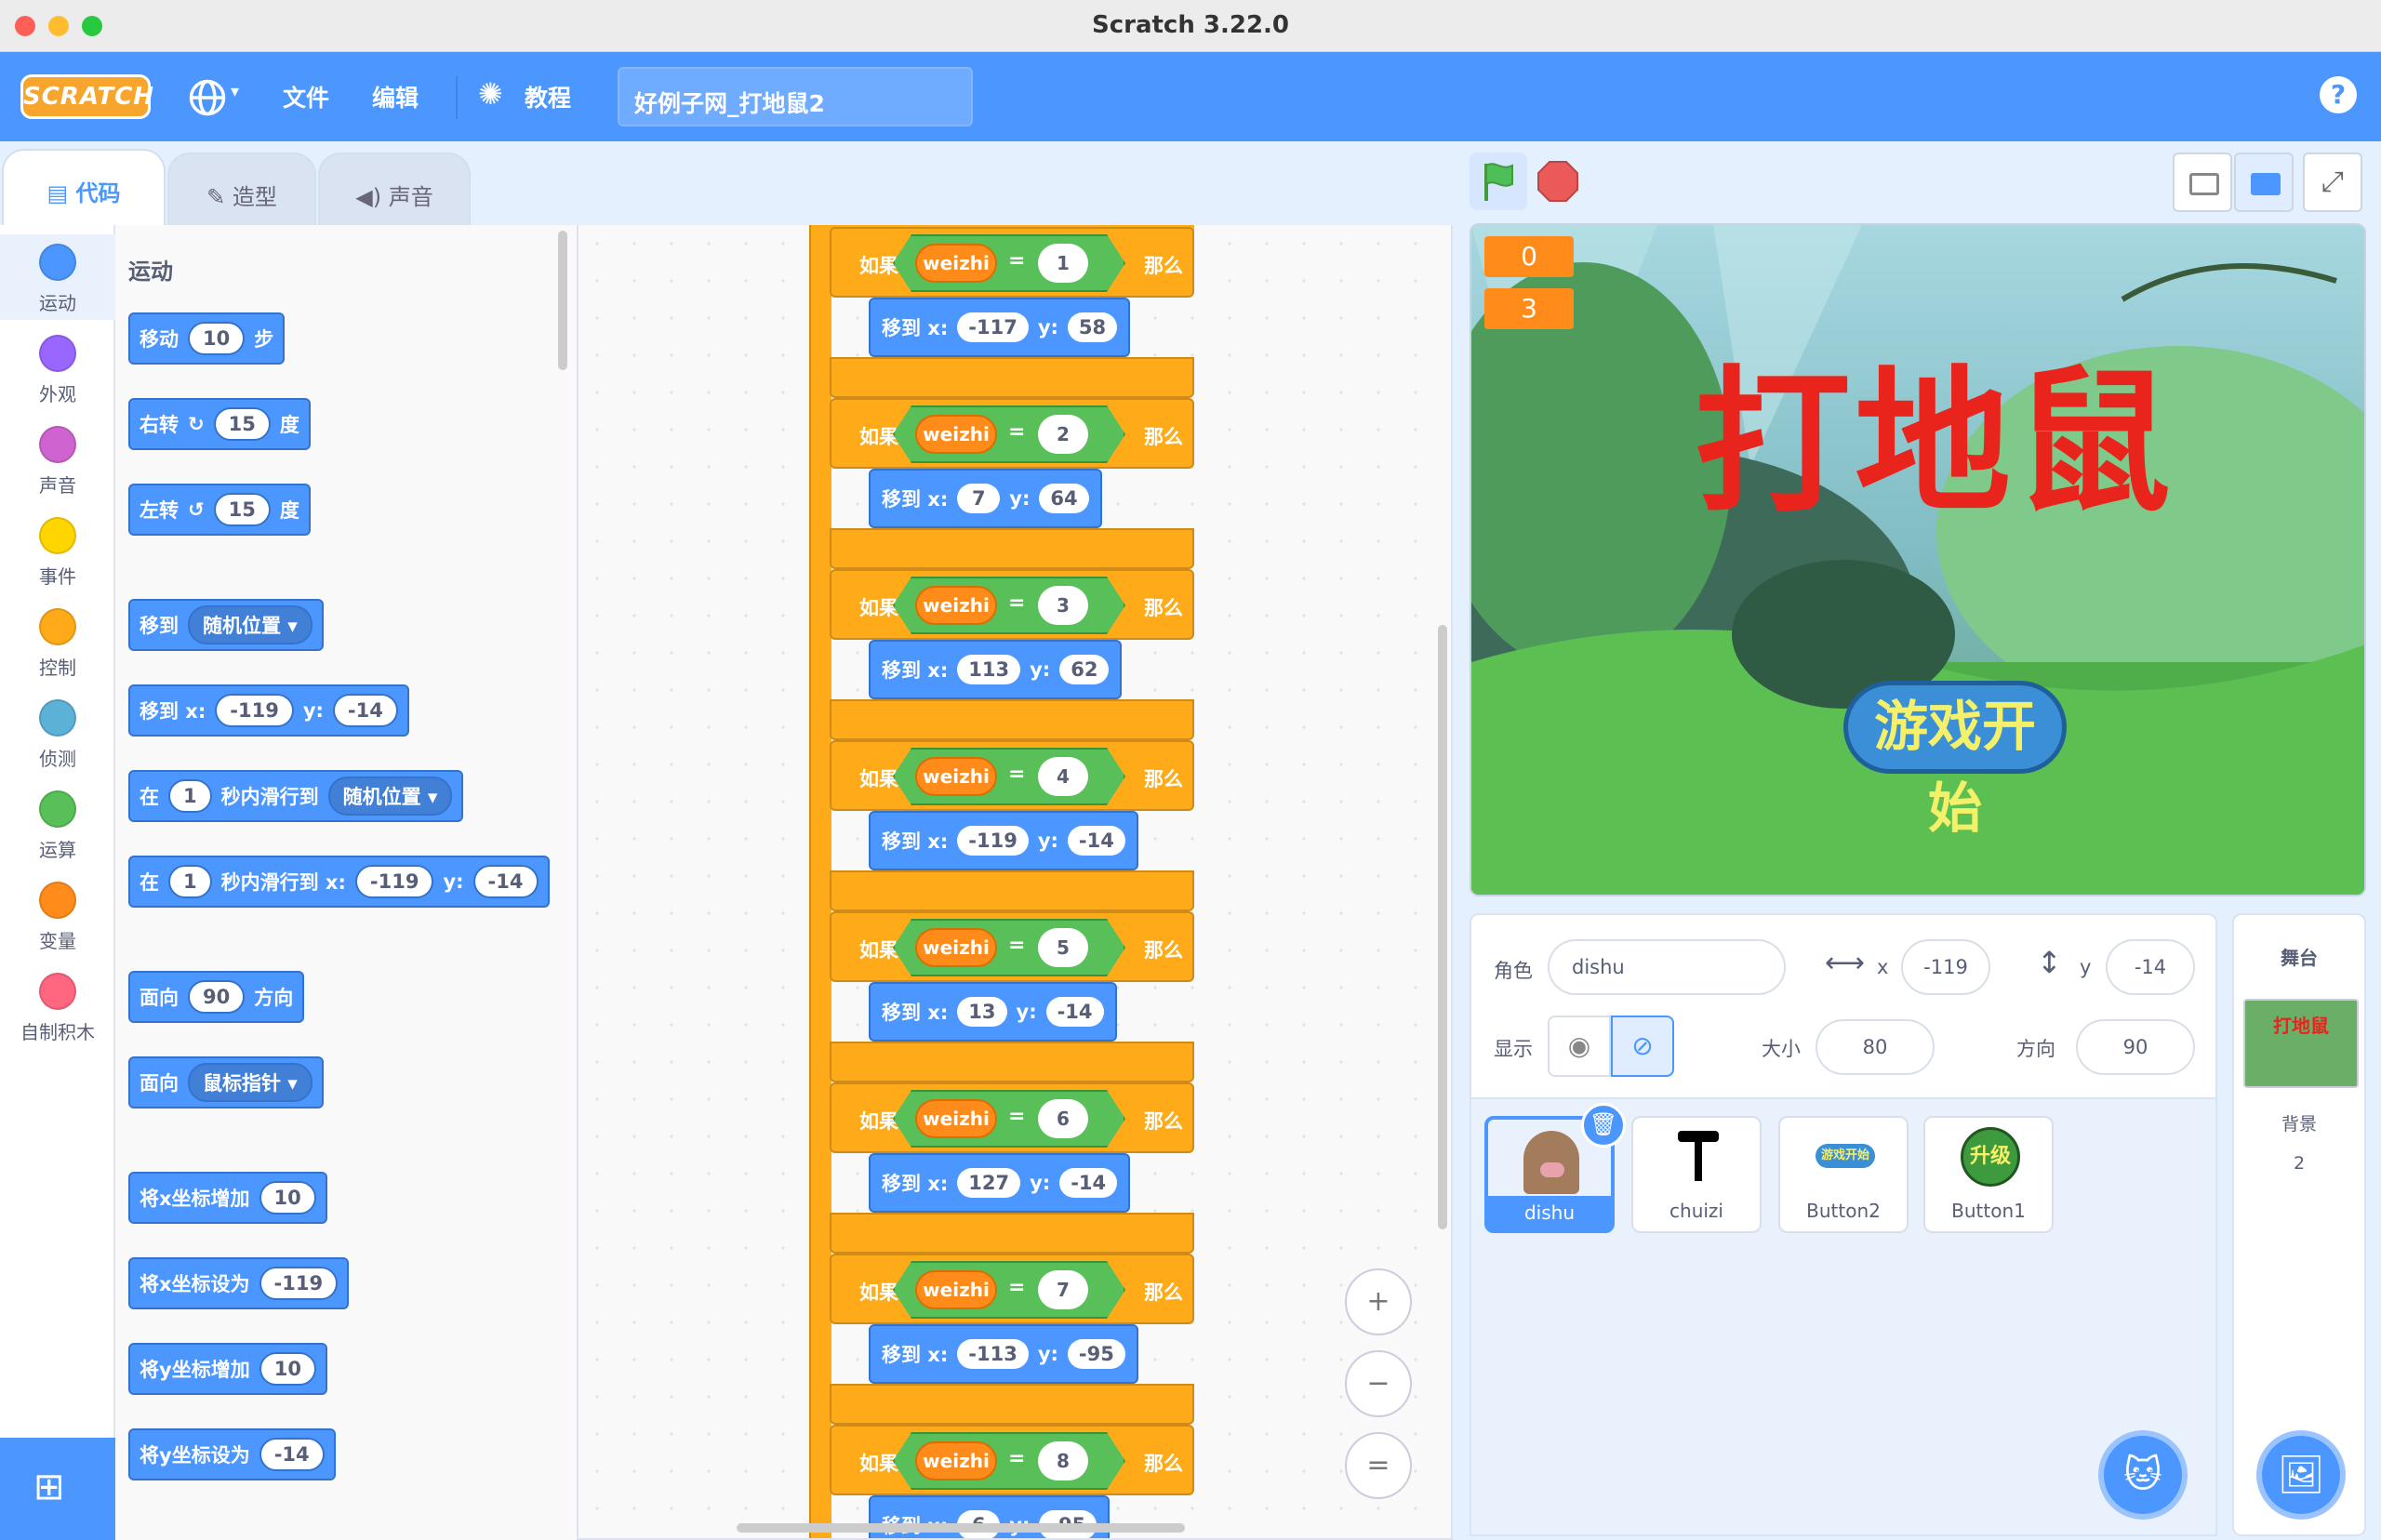 The height and width of the screenshot is (1540, 2381). Describe the element at coordinates (84, 188) in the screenshot. I see `tab-code: ▤ 代码` at that location.